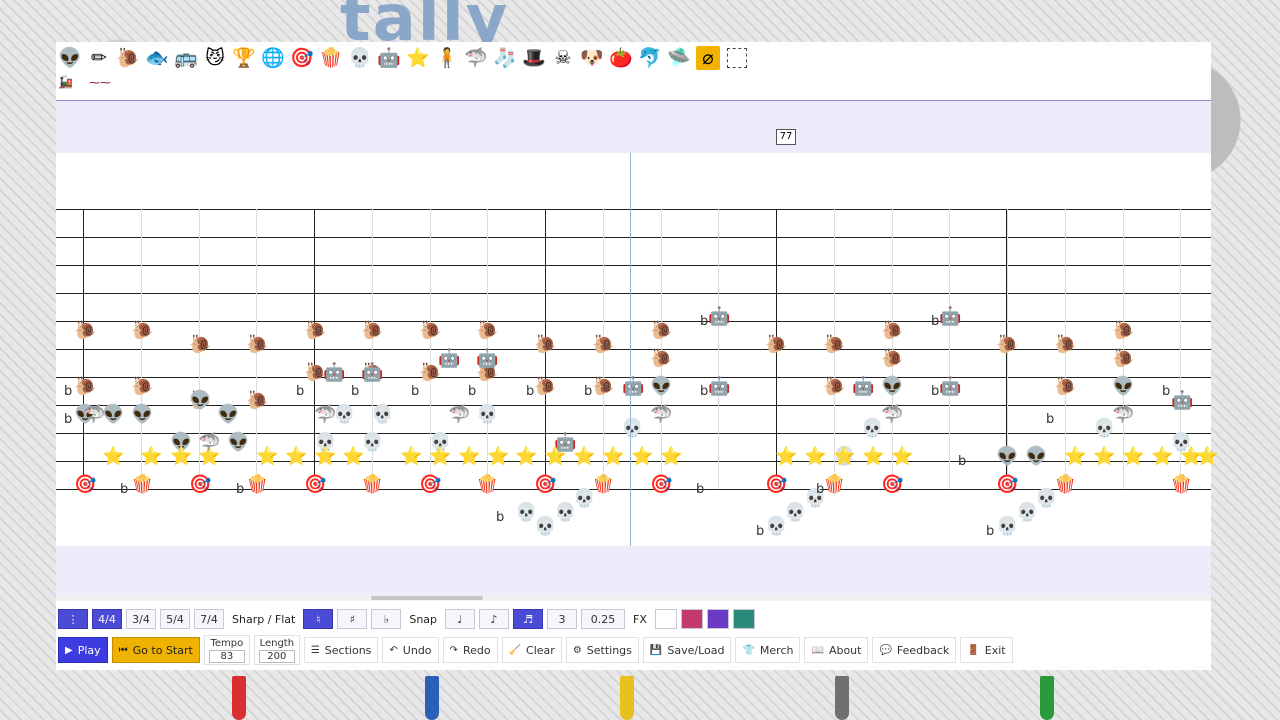  I want to click on time-signature-7-4: 7/4, so click(209, 619).